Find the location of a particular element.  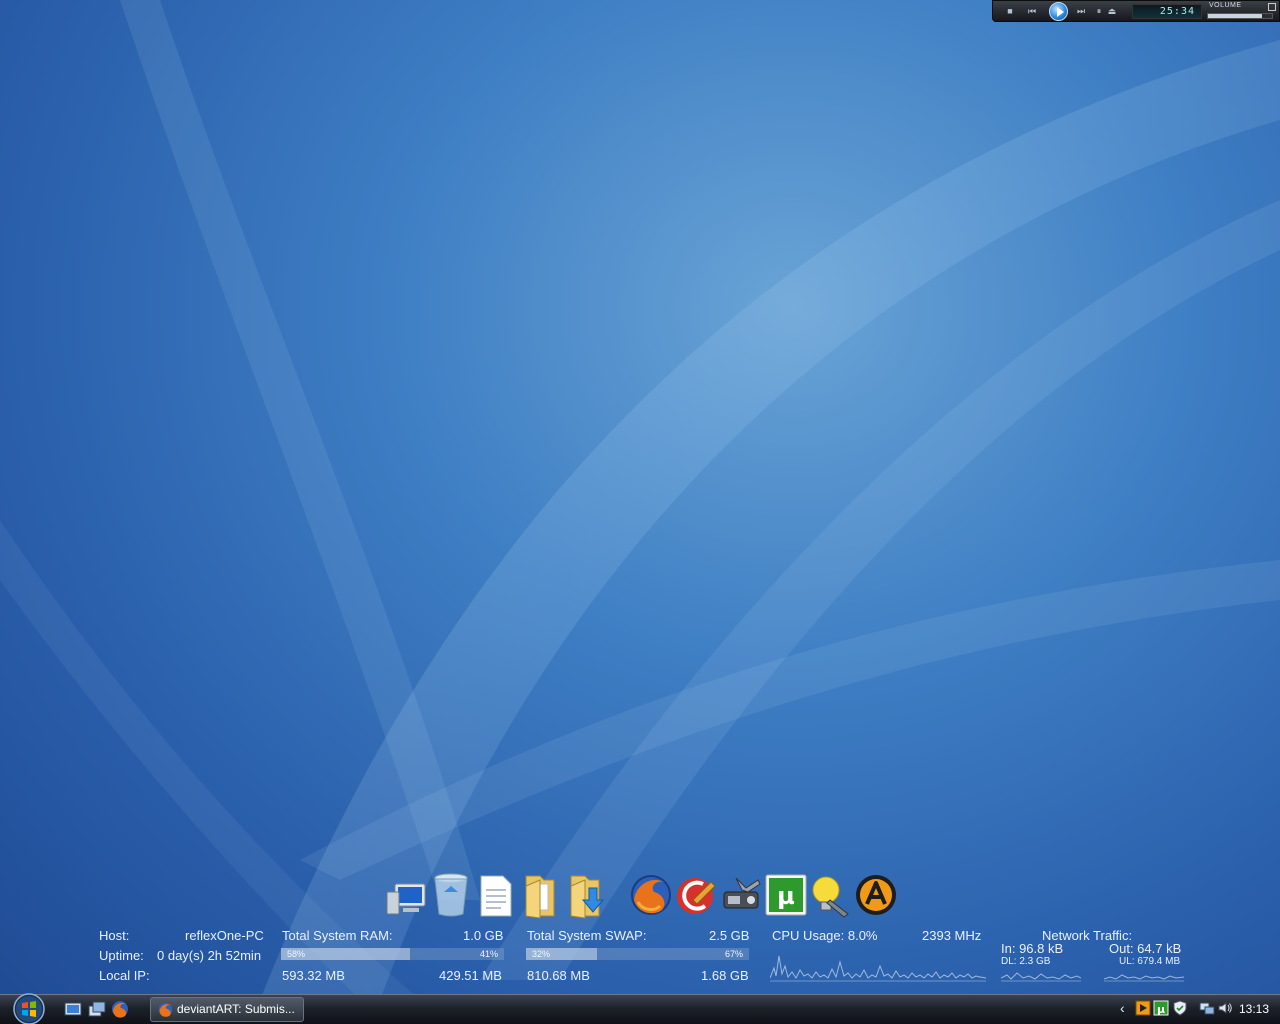

eject-button: ⏏ is located at coordinates (1112, 11).